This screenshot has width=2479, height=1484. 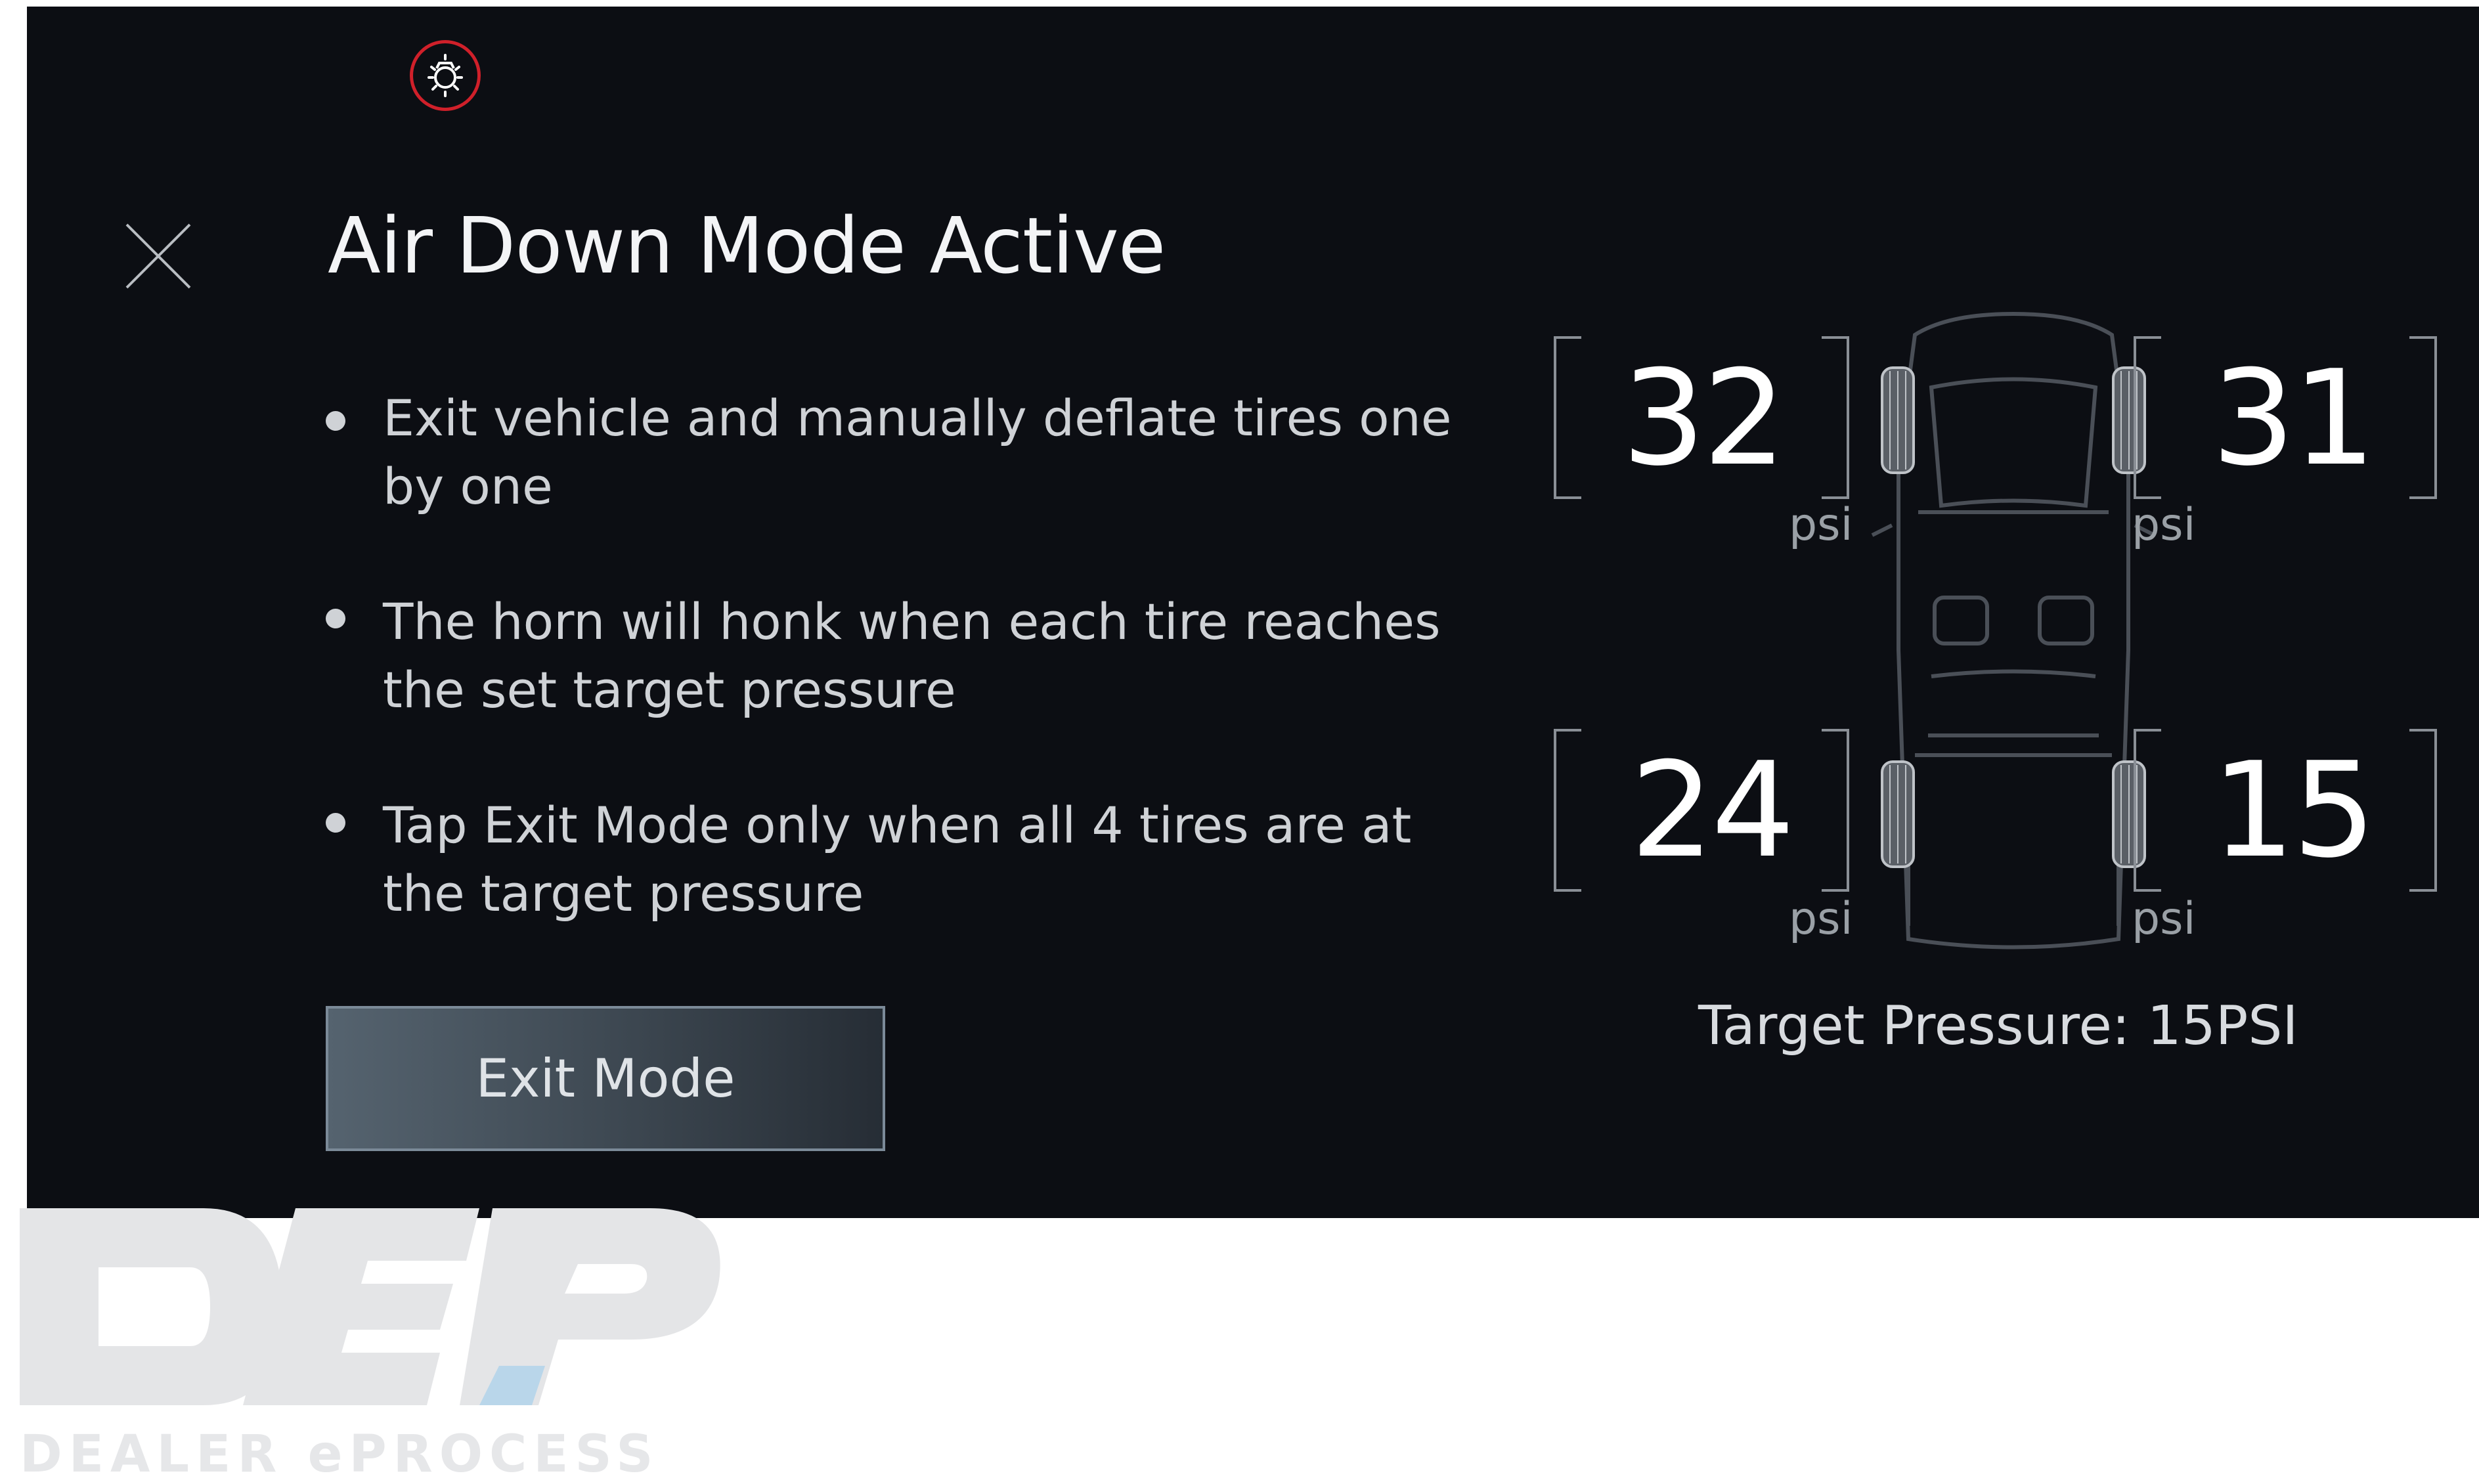 I want to click on tire-front-left-pressure: 32, so click(x=1704, y=418).